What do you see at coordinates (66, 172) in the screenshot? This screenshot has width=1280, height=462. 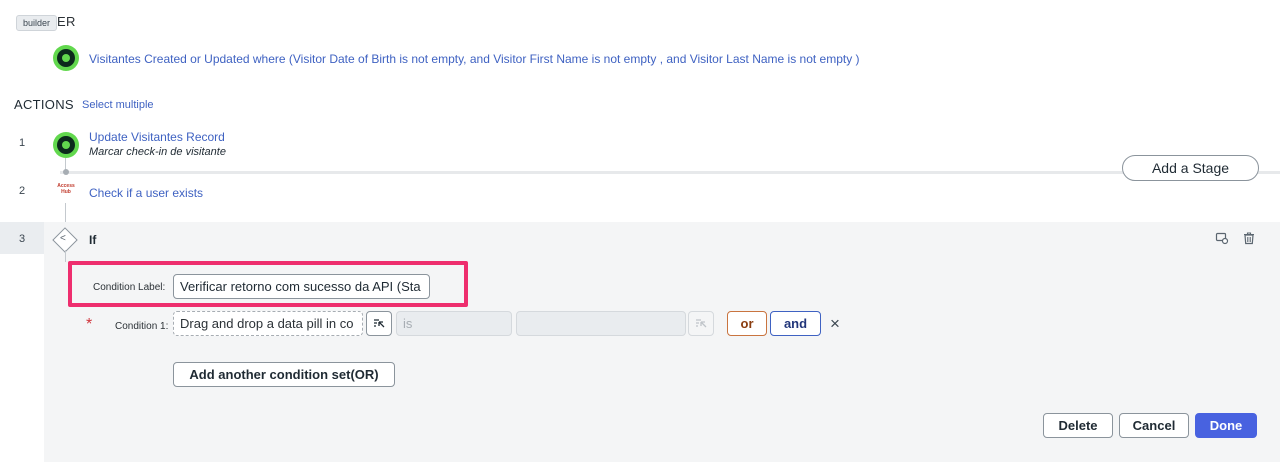 I see `stage-track-dot` at bounding box center [66, 172].